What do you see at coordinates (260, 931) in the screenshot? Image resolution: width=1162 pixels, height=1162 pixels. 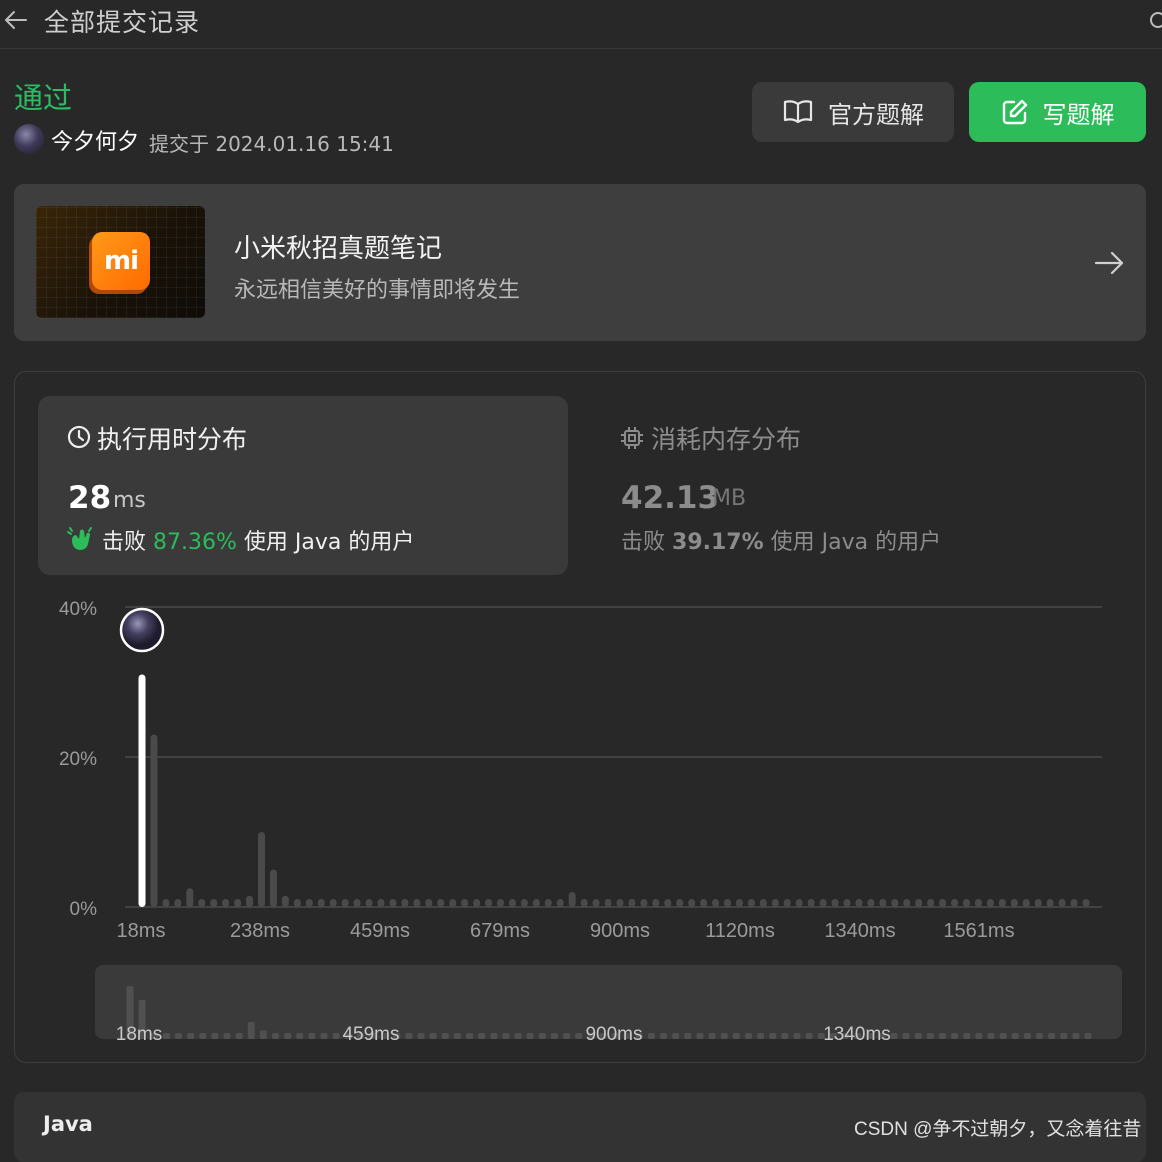 I see `x-tick-label: 238ms` at bounding box center [260, 931].